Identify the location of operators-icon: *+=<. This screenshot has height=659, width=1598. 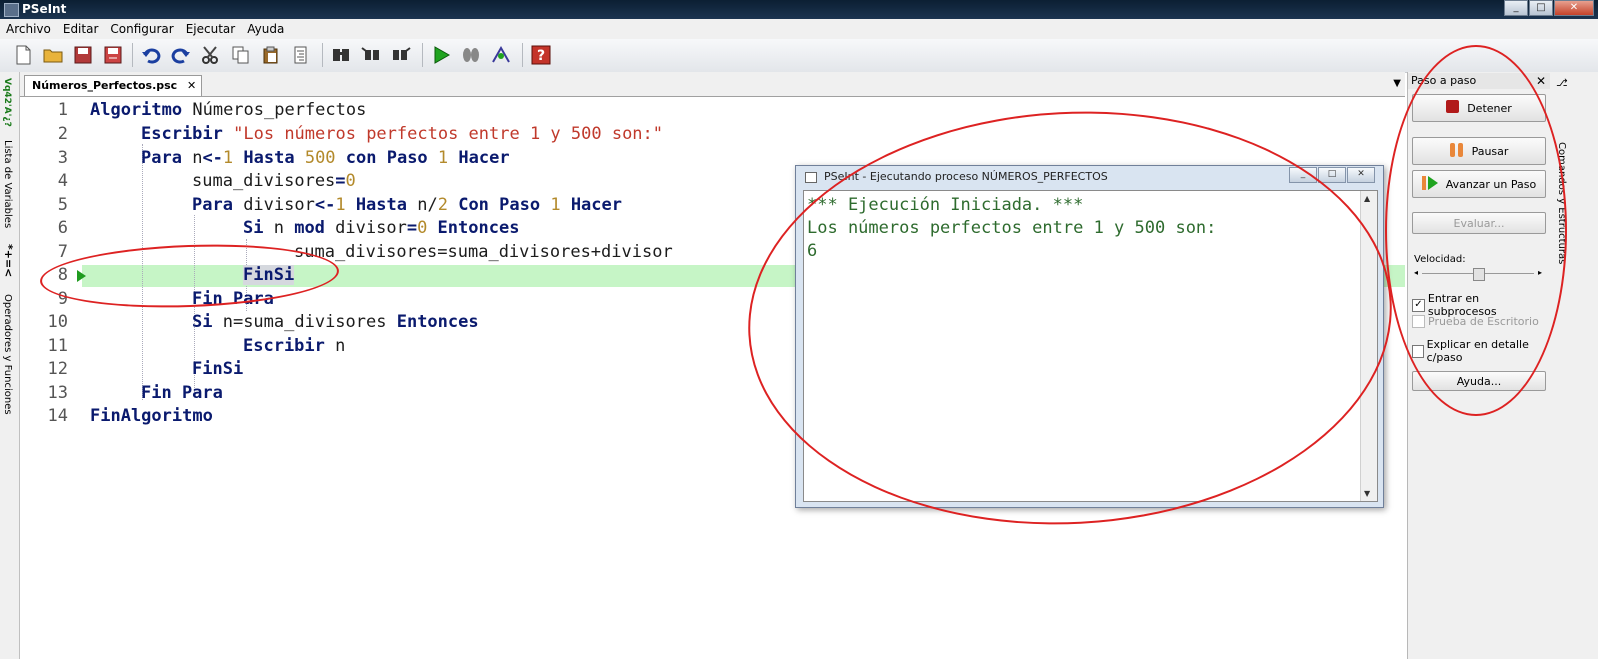
(8, 260).